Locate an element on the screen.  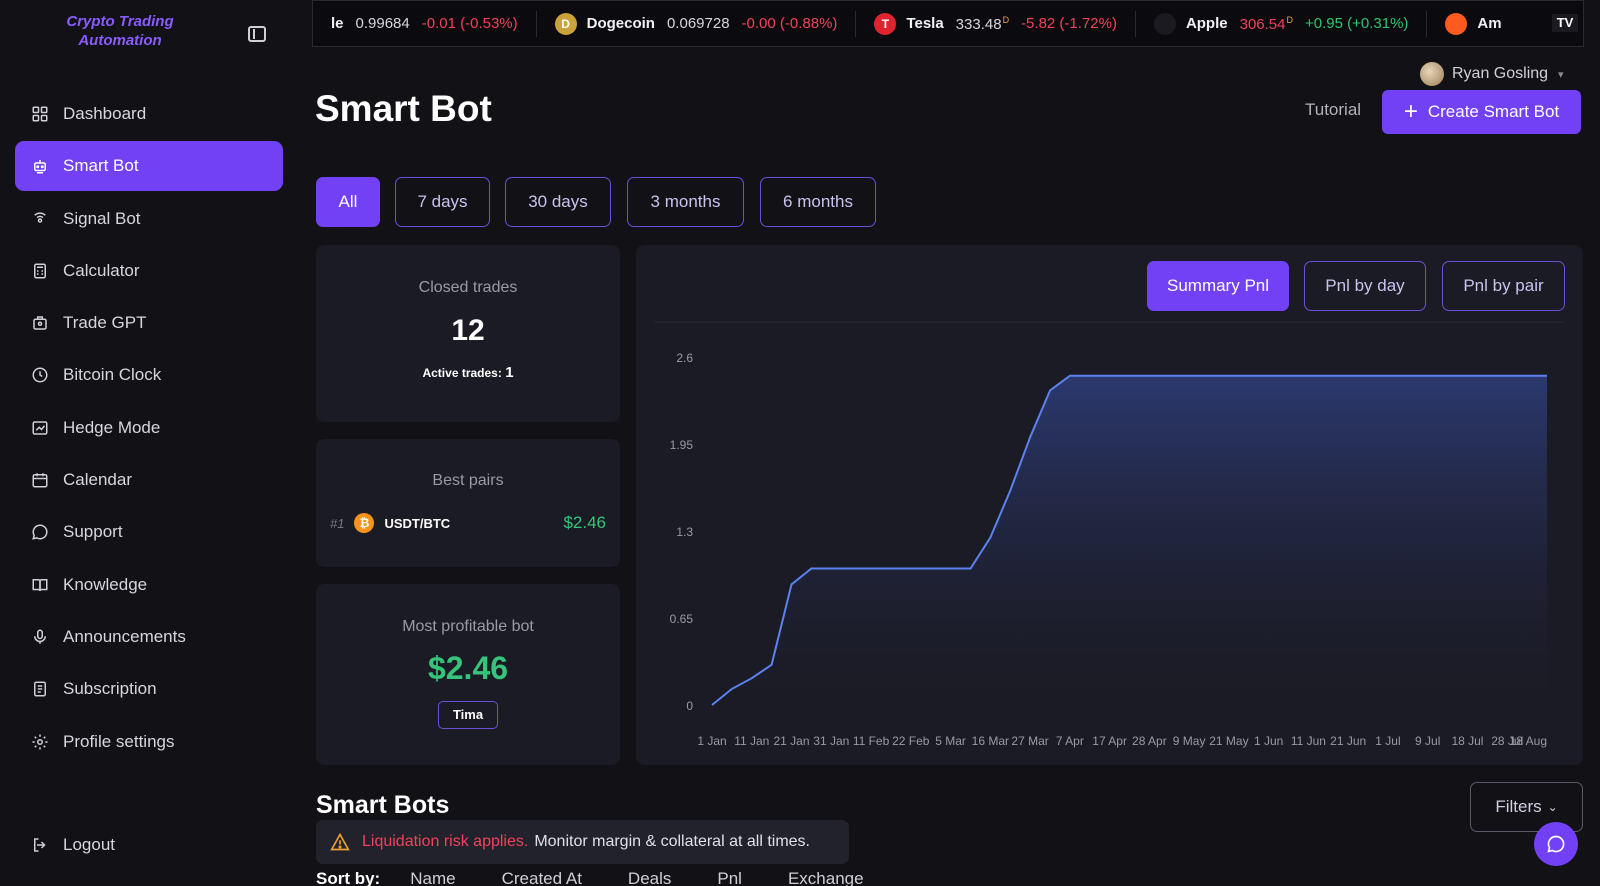
x-tick-label: 1 Jul is located at coordinates (1387, 741).